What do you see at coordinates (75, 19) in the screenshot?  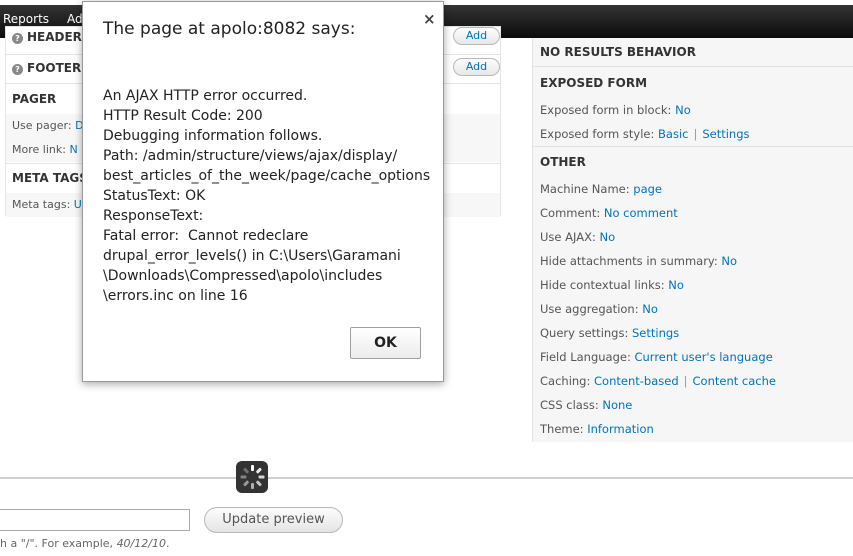 I see `toolbar-item-admin: Ad` at bounding box center [75, 19].